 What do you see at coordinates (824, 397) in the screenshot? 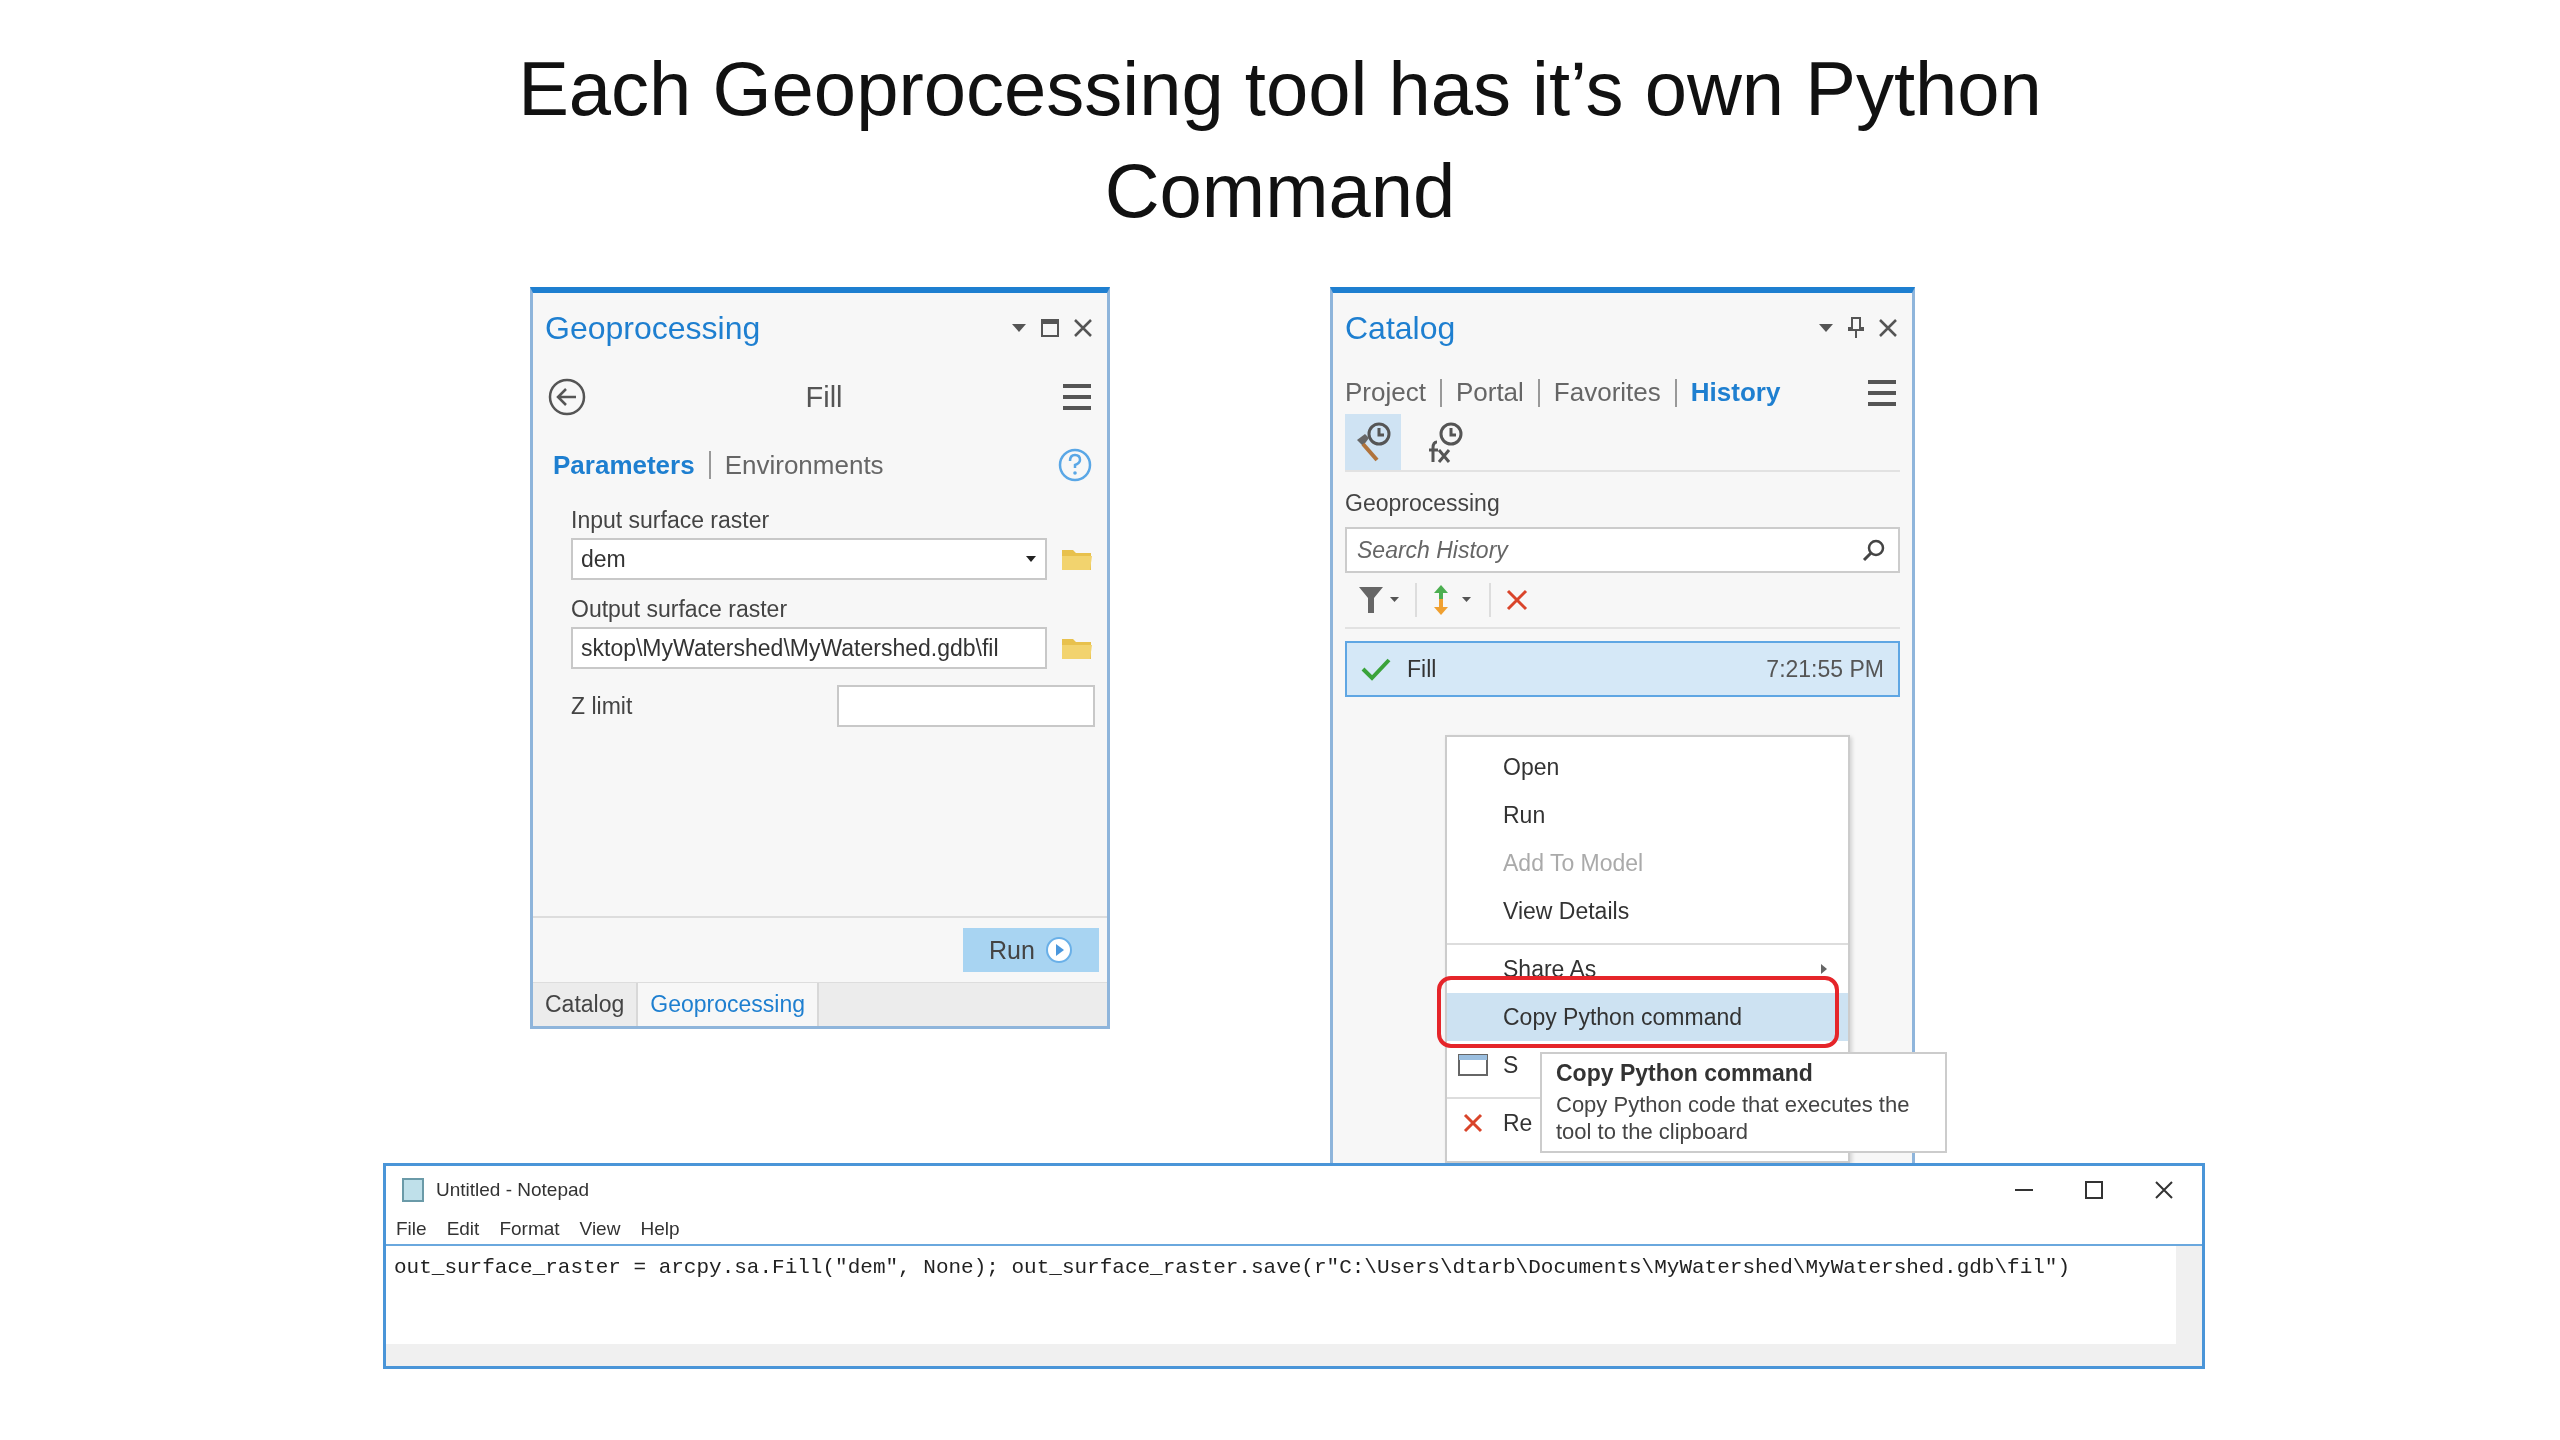
I see `tool-name: Fill` at bounding box center [824, 397].